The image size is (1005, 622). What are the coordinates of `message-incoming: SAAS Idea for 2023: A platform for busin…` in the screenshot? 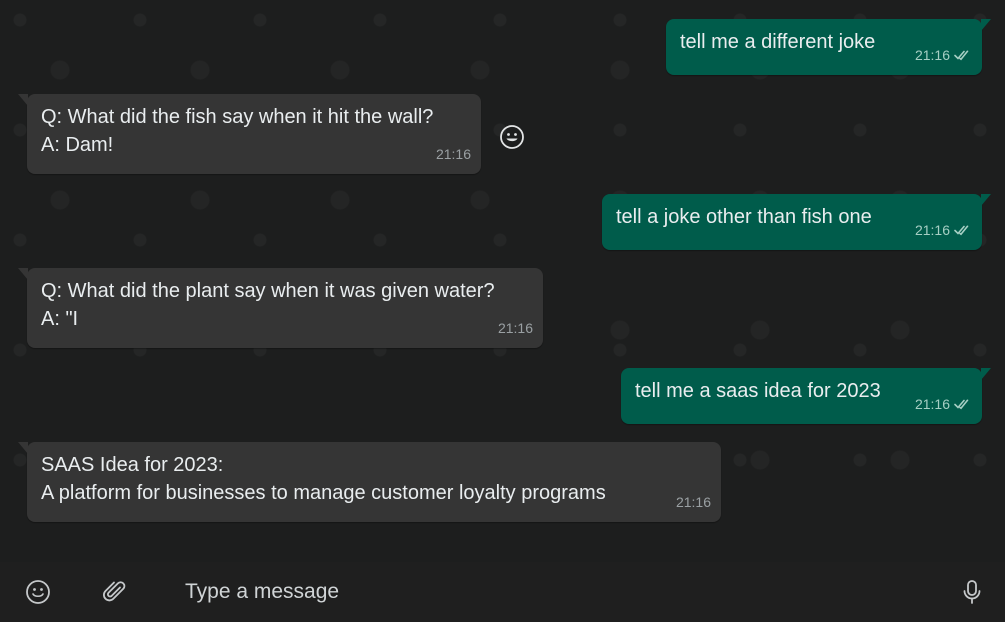 It's located at (369, 482).